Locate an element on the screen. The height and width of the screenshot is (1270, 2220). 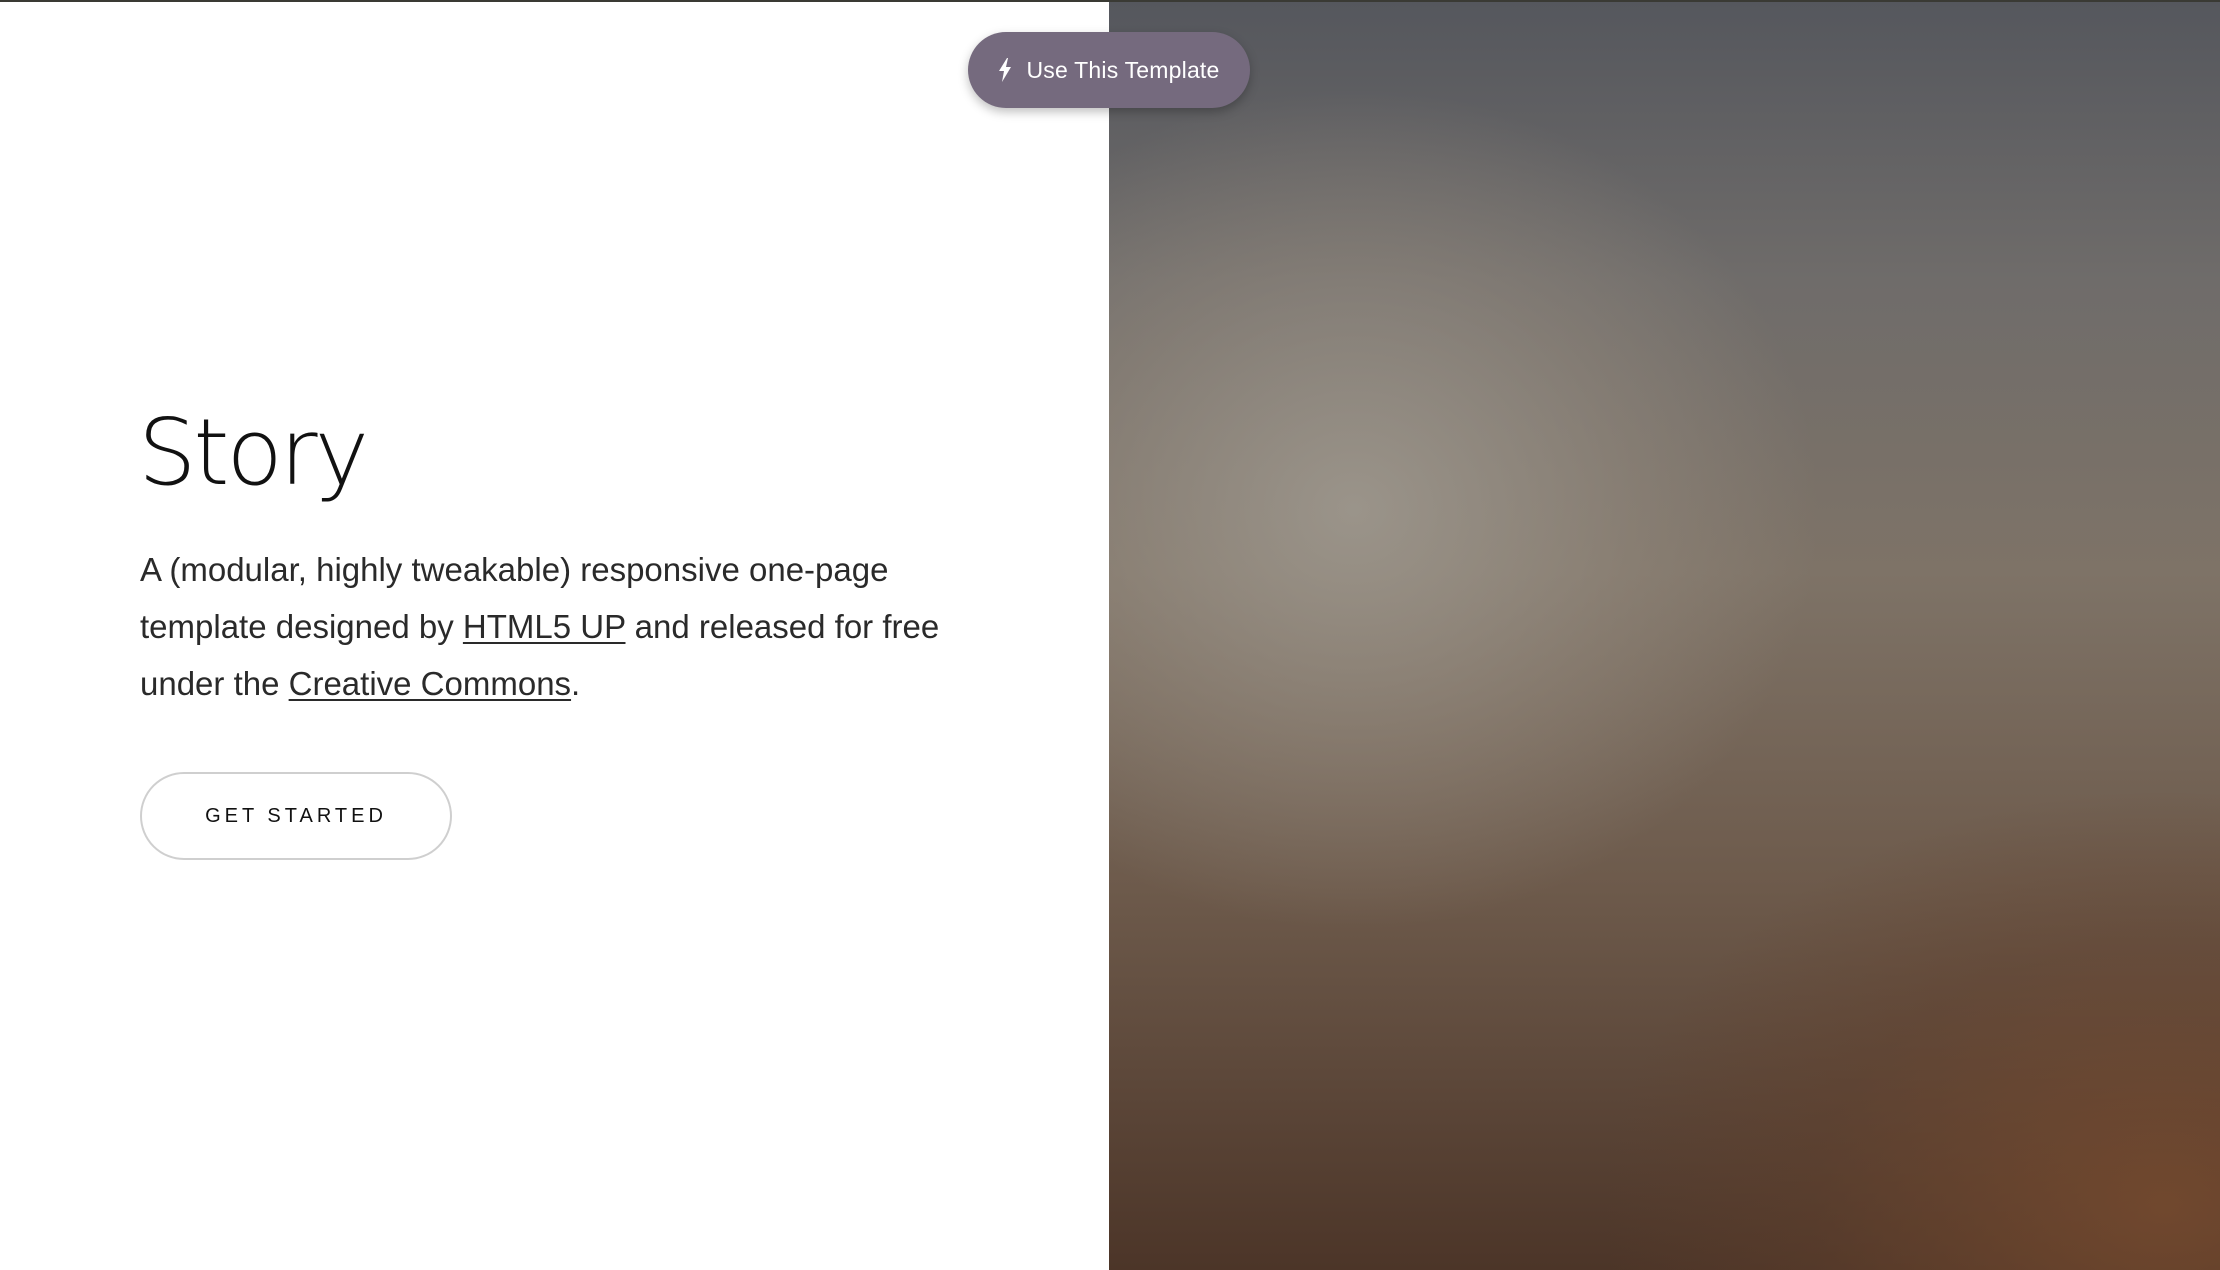
creative-commons-link: Creative Commons is located at coordinates (430, 683).